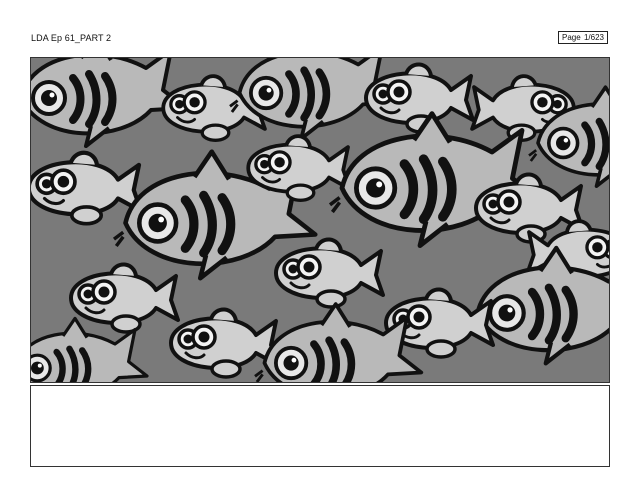 The height and width of the screenshot is (495, 640). I want to click on page-indicator: Page 1/623, so click(583, 37).